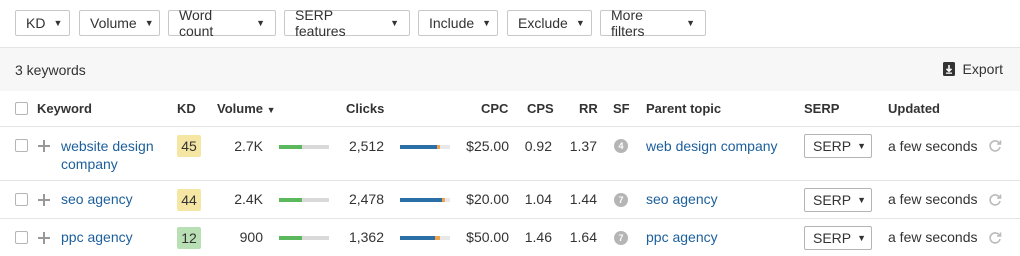  What do you see at coordinates (452, 23) in the screenshot?
I see `filter-include-label: Include` at bounding box center [452, 23].